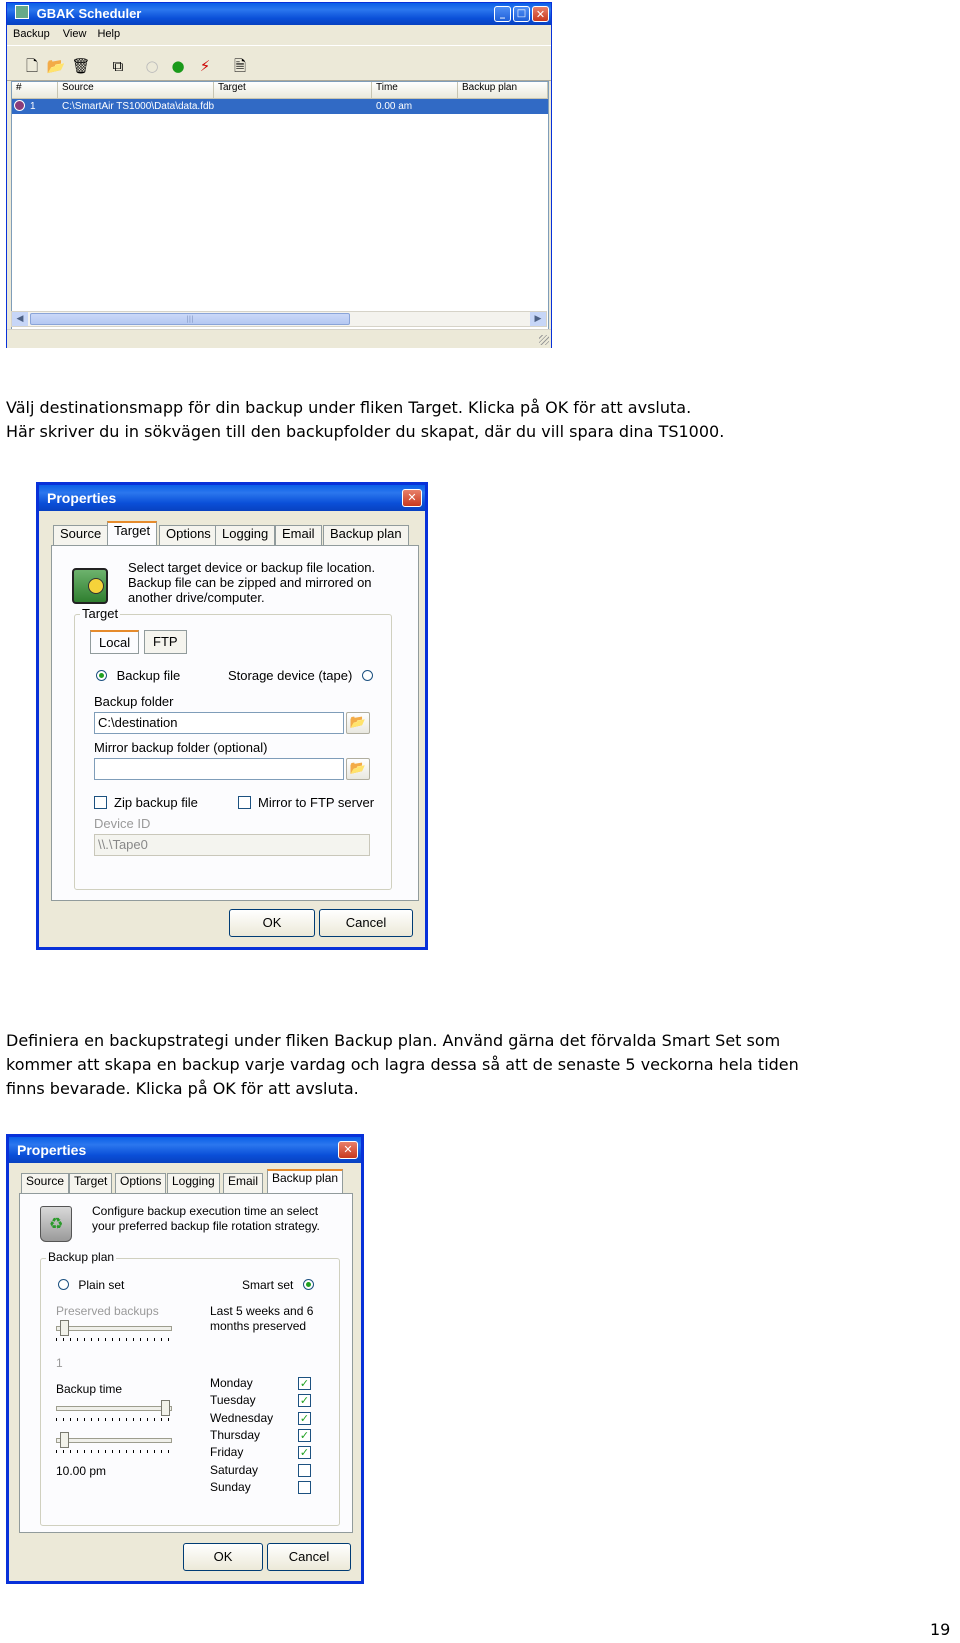  I want to click on scroll-thumb: |||, so click(190, 319).